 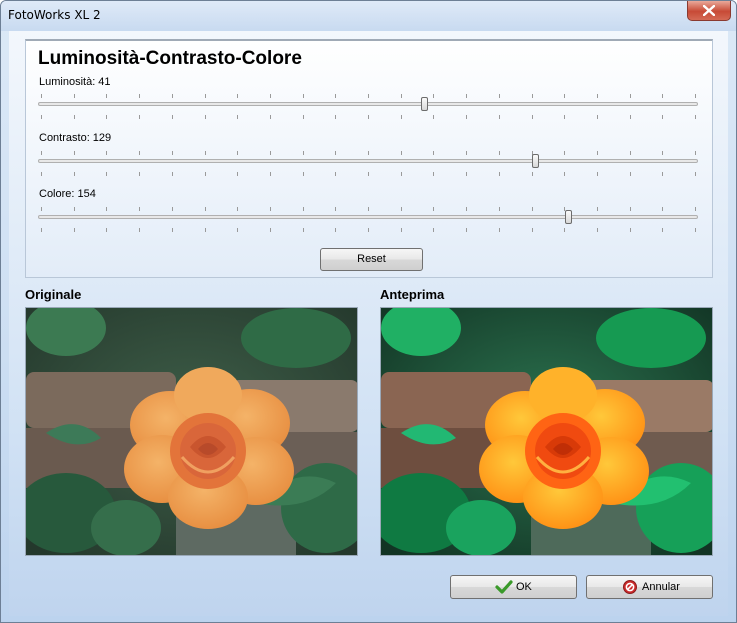 What do you see at coordinates (170, 58) in the screenshot?
I see `panel-title: Luminosità-Contrasto-Colore` at bounding box center [170, 58].